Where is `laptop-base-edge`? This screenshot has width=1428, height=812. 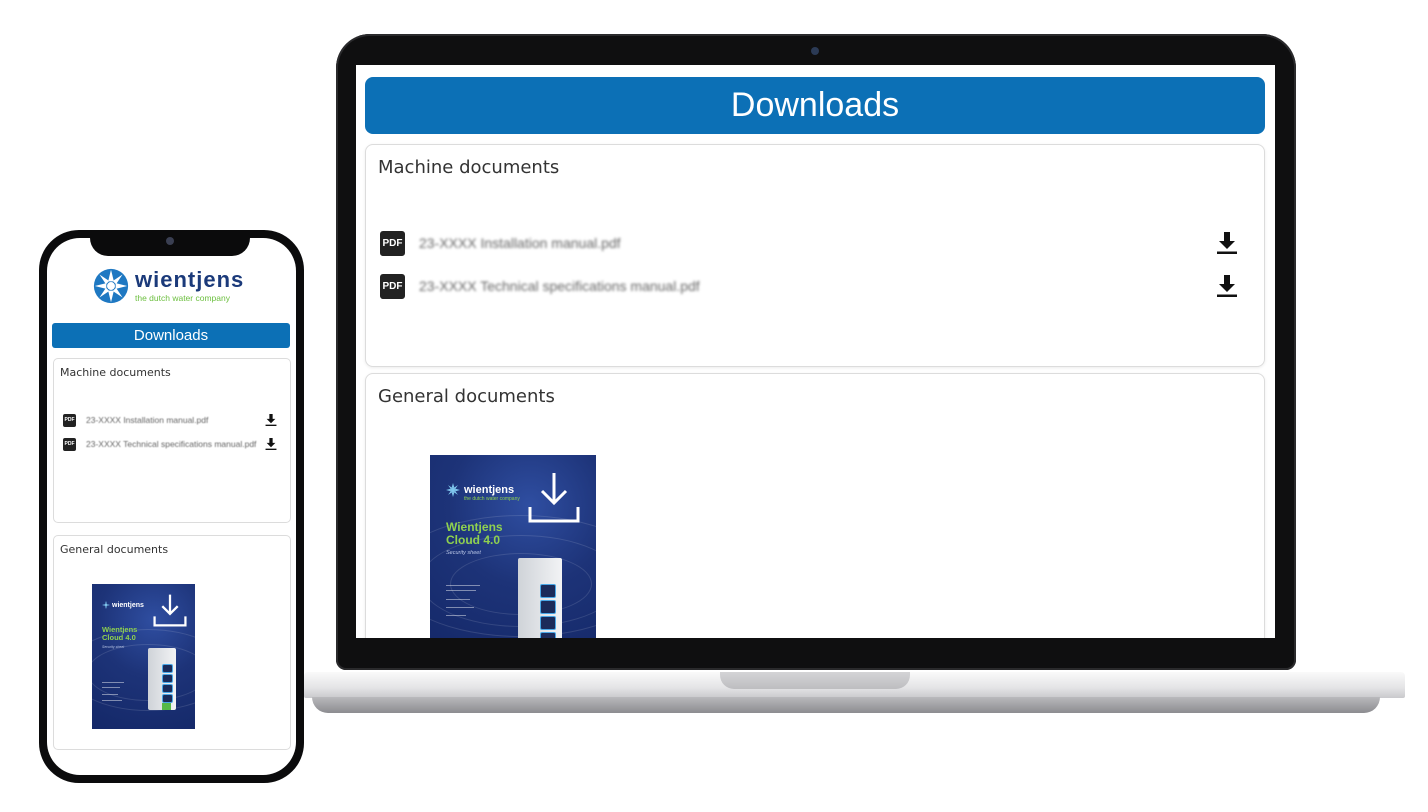
laptop-base-edge is located at coordinates (846, 705).